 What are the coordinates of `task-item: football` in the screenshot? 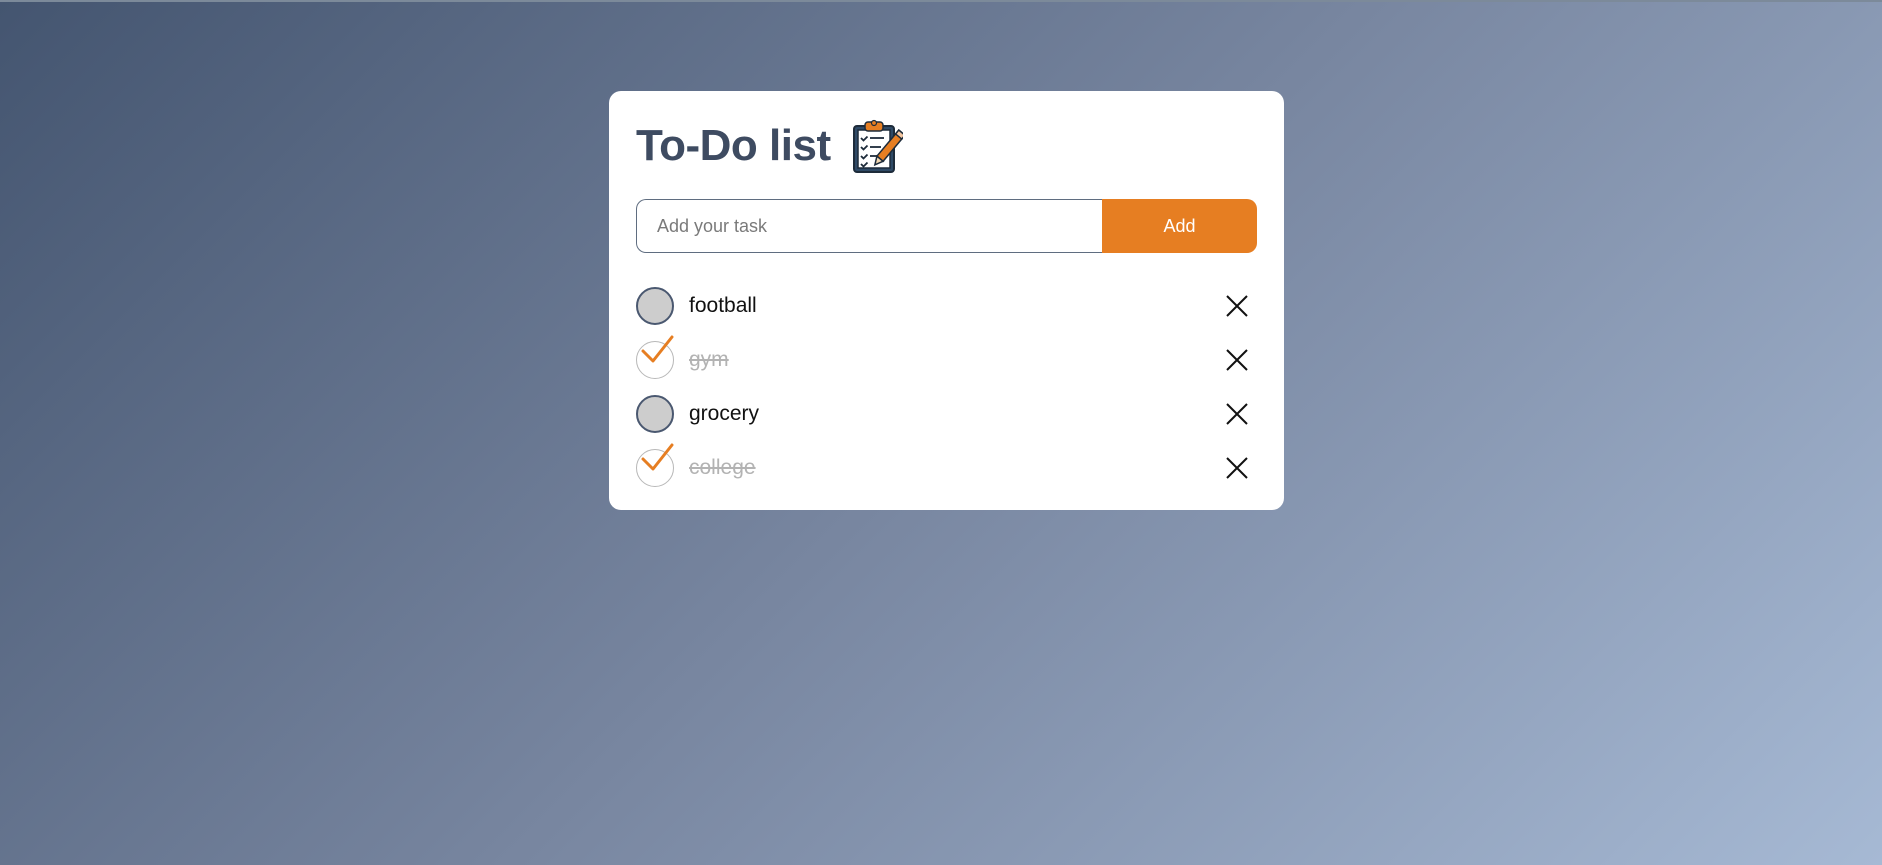 It's located at (946, 306).